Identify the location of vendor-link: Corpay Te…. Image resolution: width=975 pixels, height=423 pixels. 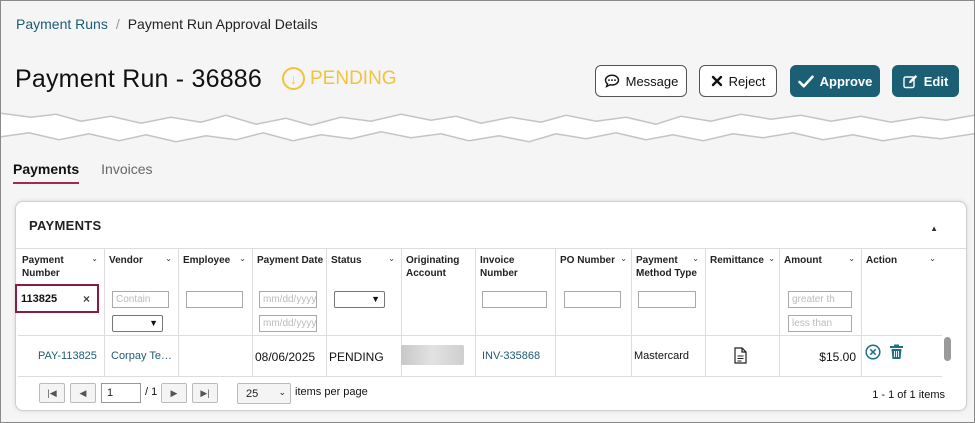
(141, 356).